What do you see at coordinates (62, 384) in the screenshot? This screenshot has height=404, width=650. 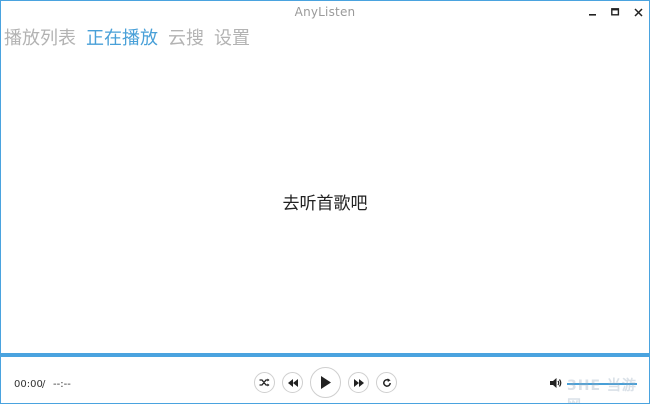 I see `total-time: --:--` at bounding box center [62, 384].